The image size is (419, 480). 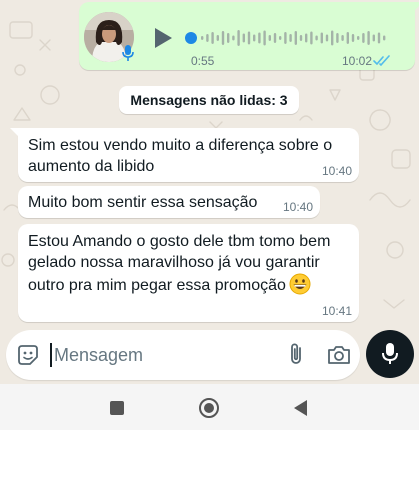 What do you see at coordinates (339, 355) in the screenshot?
I see `camera-icon` at bounding box center [339, 355].